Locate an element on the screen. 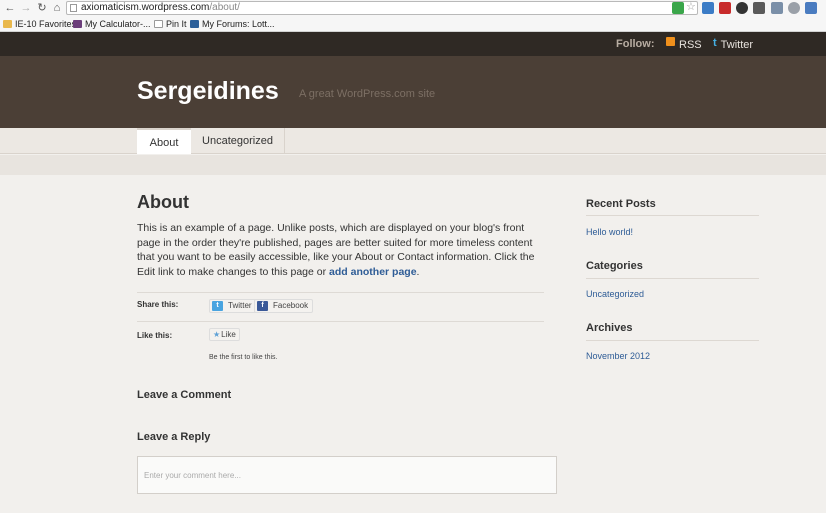 The height and width of the screenshot is (513, 826). like-button-label: Like is located at coordinates (228, 334).